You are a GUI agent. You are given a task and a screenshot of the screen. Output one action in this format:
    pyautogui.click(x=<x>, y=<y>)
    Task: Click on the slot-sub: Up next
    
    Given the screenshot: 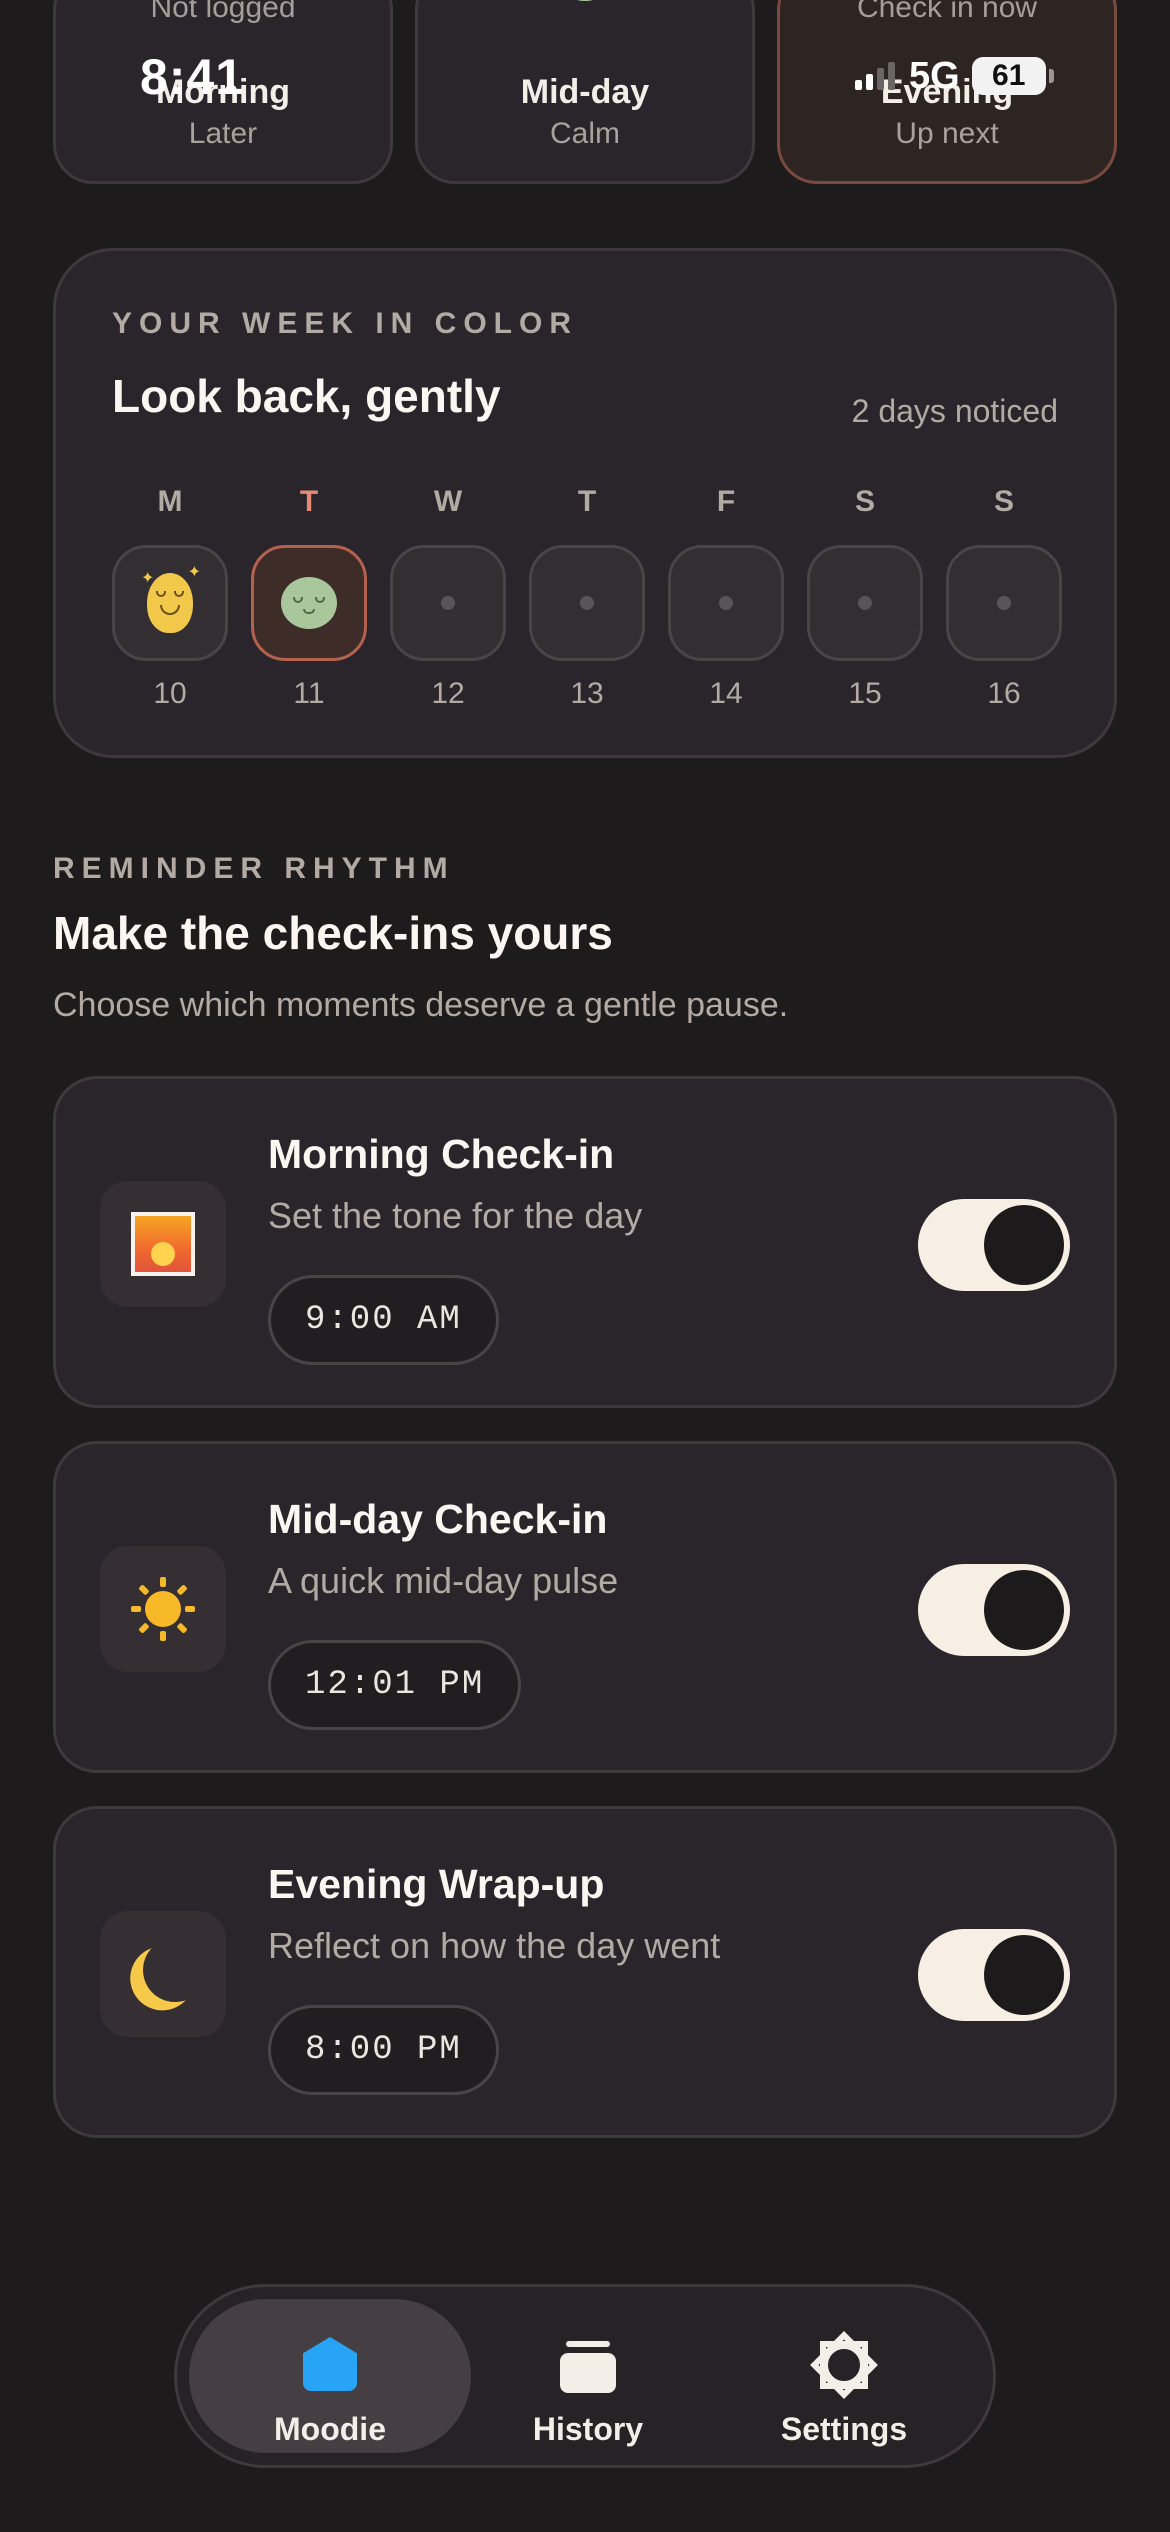 What is the action you would take?
    pyautogui.click(x=947, y=133)
    